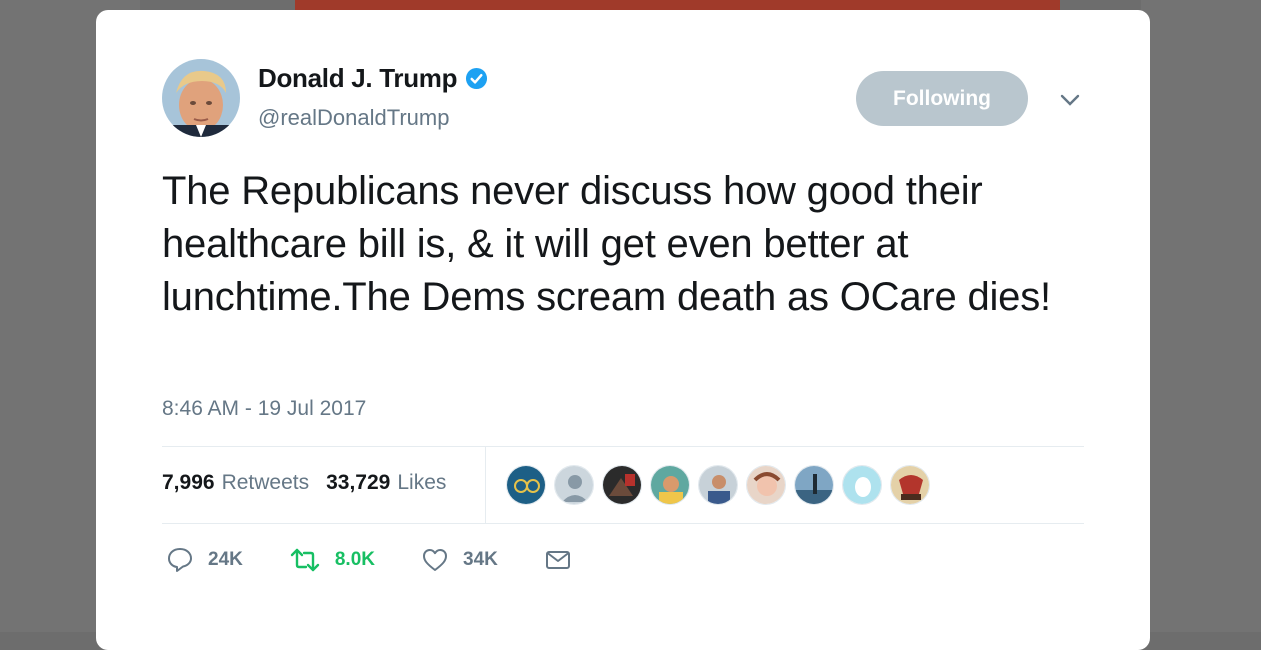 The image size is (1261, 650). Describe the element at coordinates (354, 559) in the screenshot. I see `retweet-count: 8.0K` at that location.